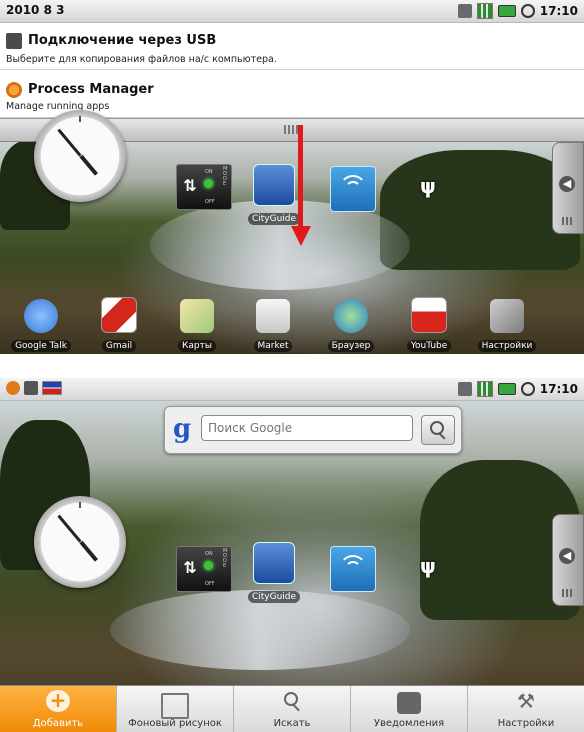 This screenshot has height=732, width=584. I want to click on dock-app-google-talk: Google Talk, so click(41, 325).